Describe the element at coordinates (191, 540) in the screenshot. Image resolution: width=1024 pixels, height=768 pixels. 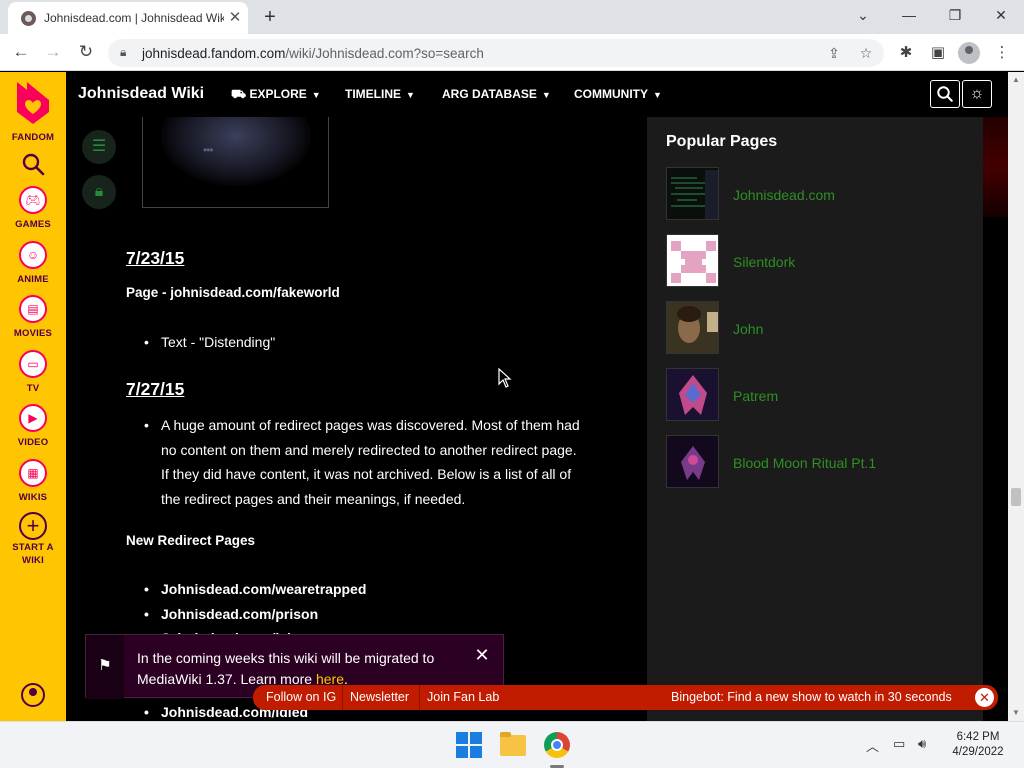
I see `subheading: New Redirect Pages` at that location.